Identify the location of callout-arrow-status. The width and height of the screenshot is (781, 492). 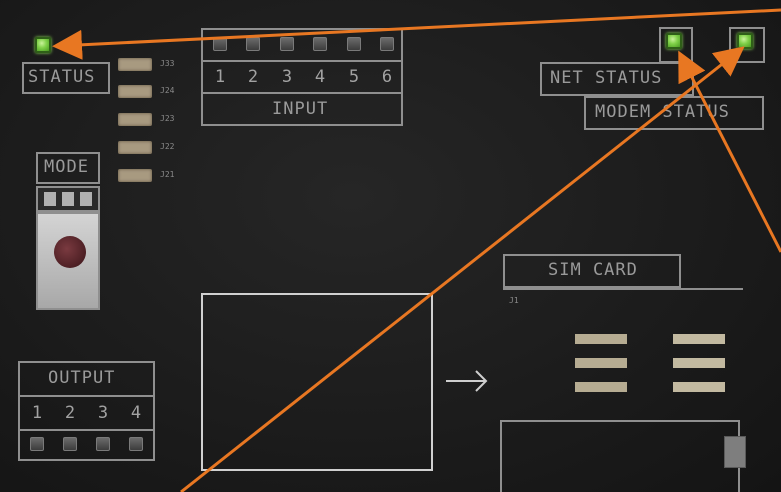
(416, 34).